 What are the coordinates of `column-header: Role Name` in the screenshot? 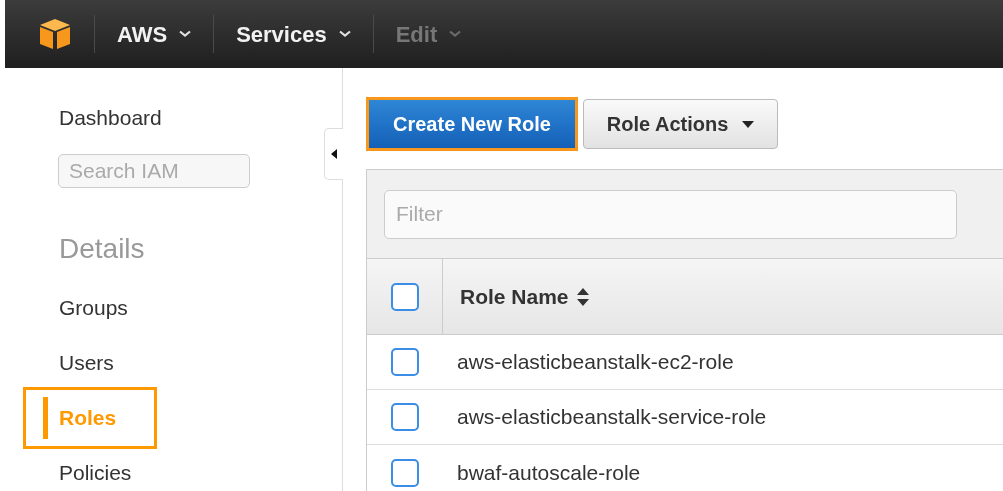 It's located at (524, 296).